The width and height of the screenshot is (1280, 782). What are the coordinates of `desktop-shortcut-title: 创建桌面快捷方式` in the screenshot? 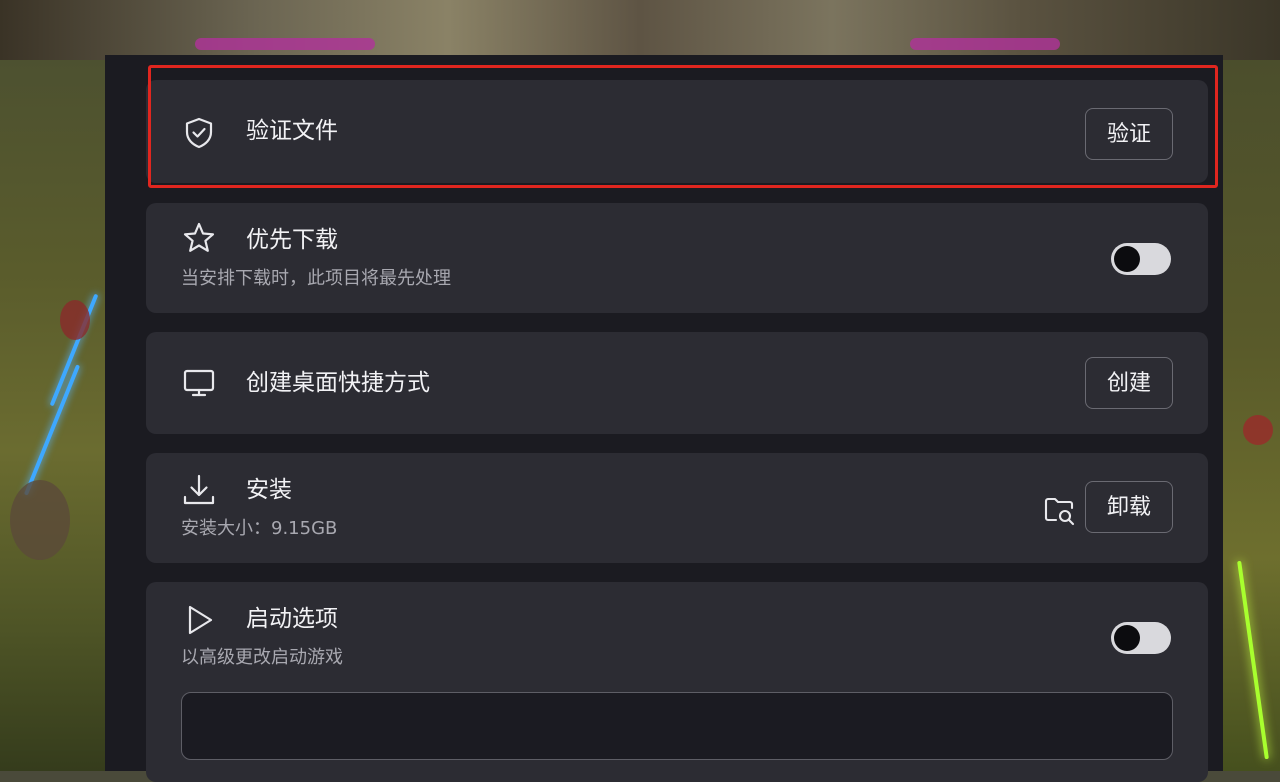 It's located at (338, 383).